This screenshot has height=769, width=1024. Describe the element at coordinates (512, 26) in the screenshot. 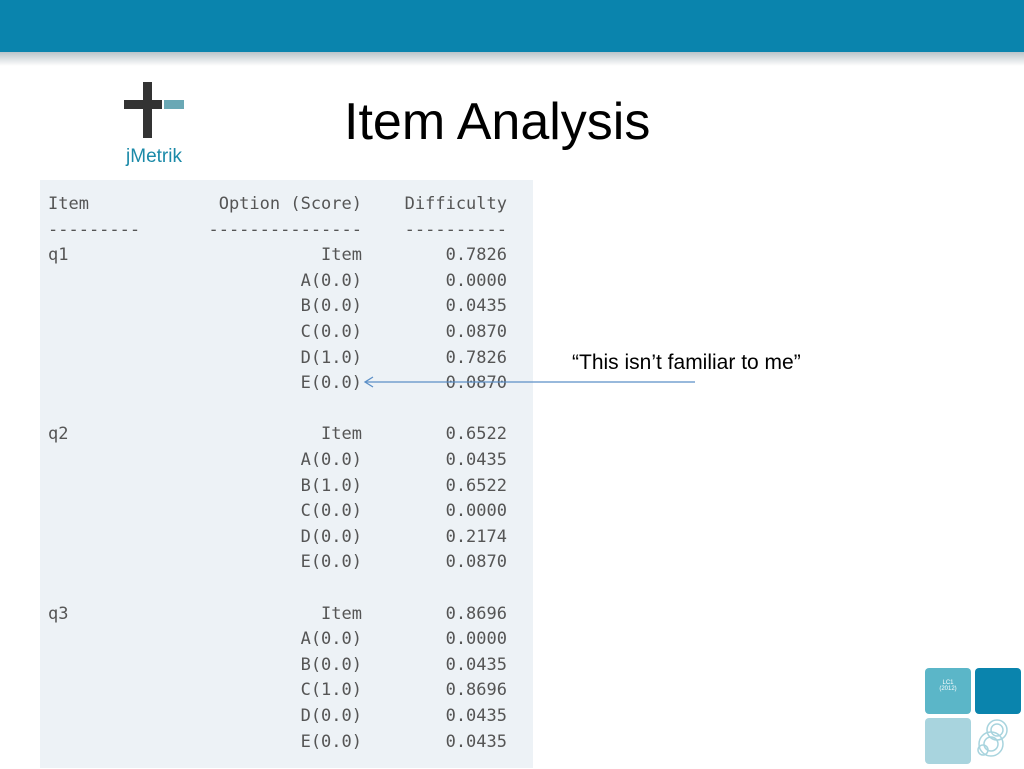

I see `top-bar` at that location.